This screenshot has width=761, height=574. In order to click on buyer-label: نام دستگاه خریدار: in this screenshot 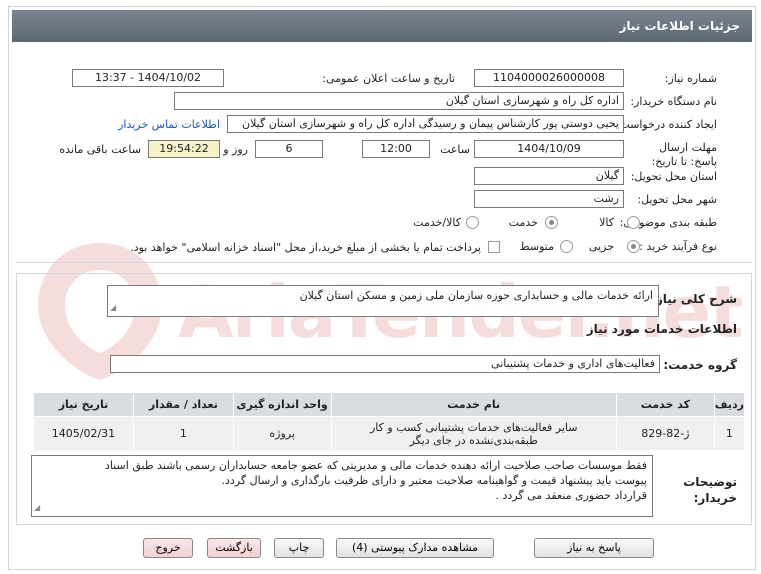, I will do `click(673, 101)`.